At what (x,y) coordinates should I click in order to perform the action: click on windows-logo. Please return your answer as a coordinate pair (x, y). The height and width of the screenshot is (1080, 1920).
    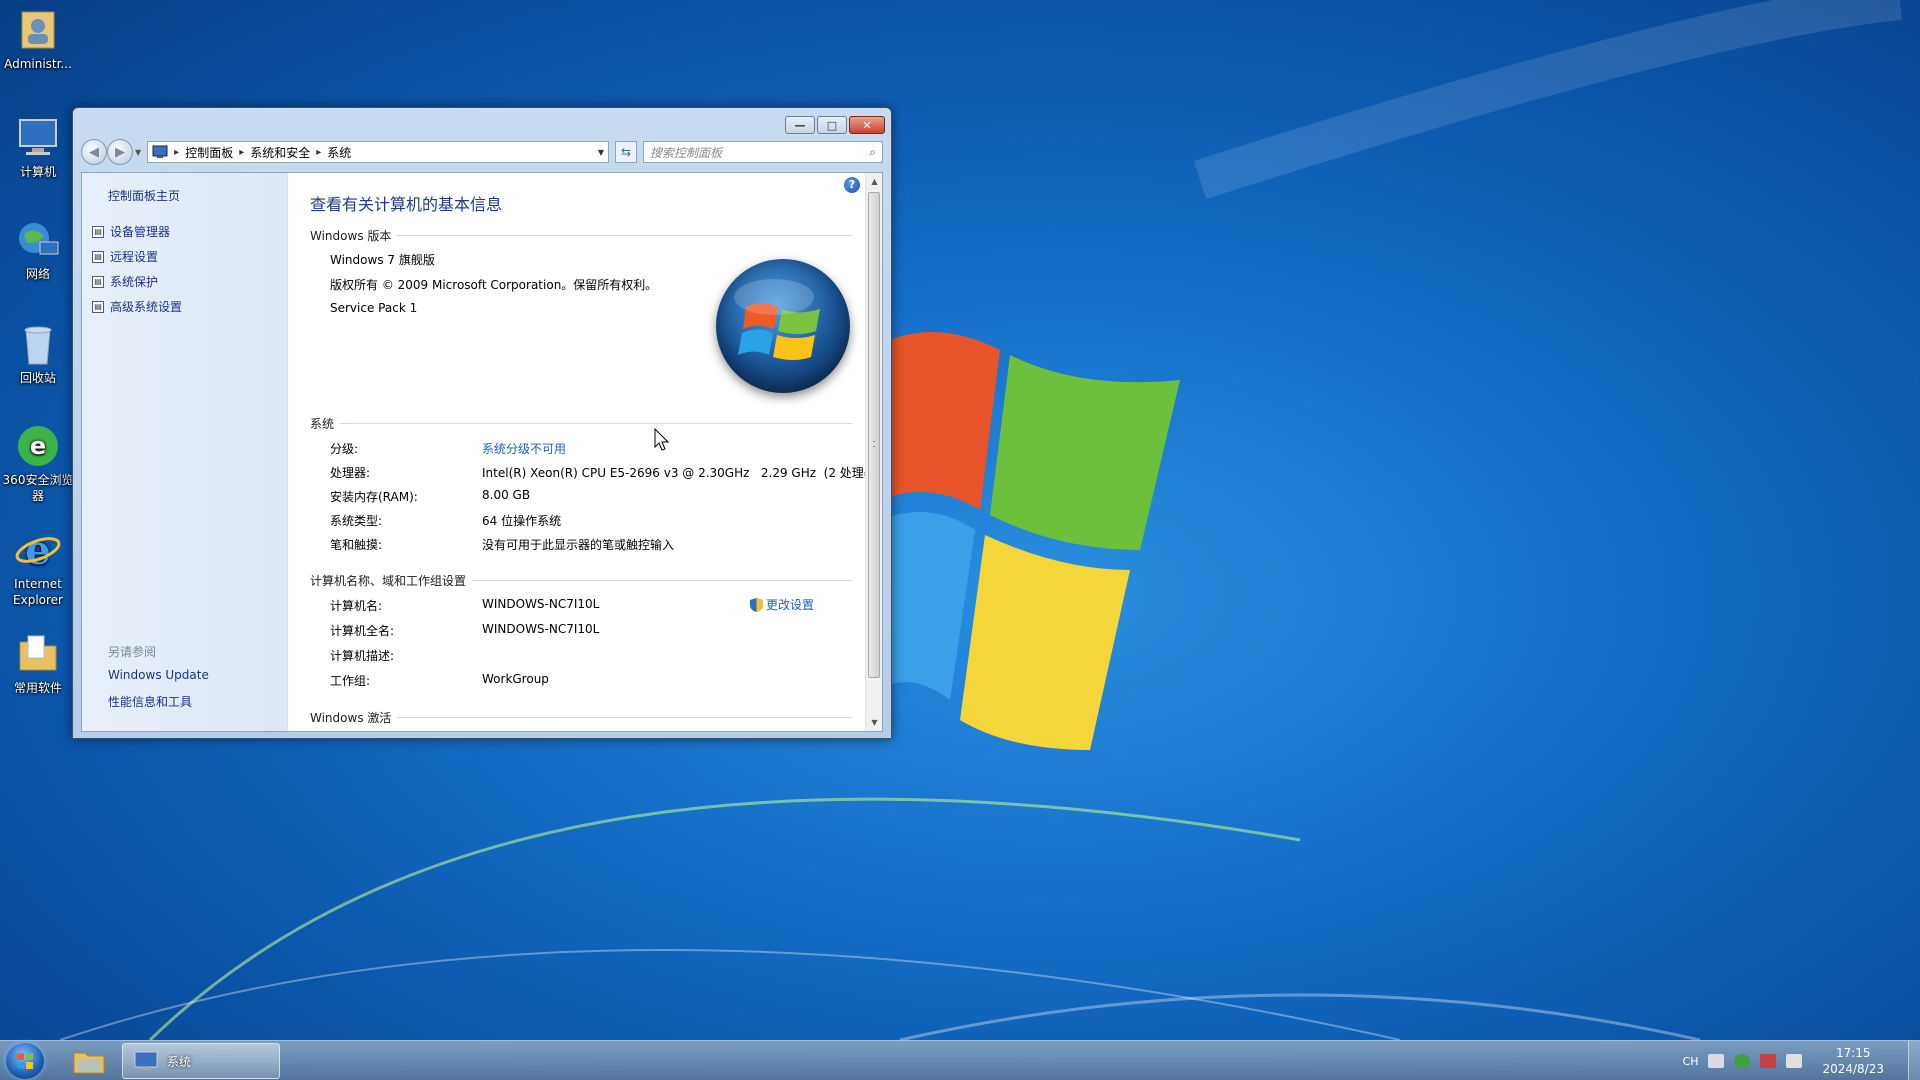
    Looking at the image, I should click on (783, 326).